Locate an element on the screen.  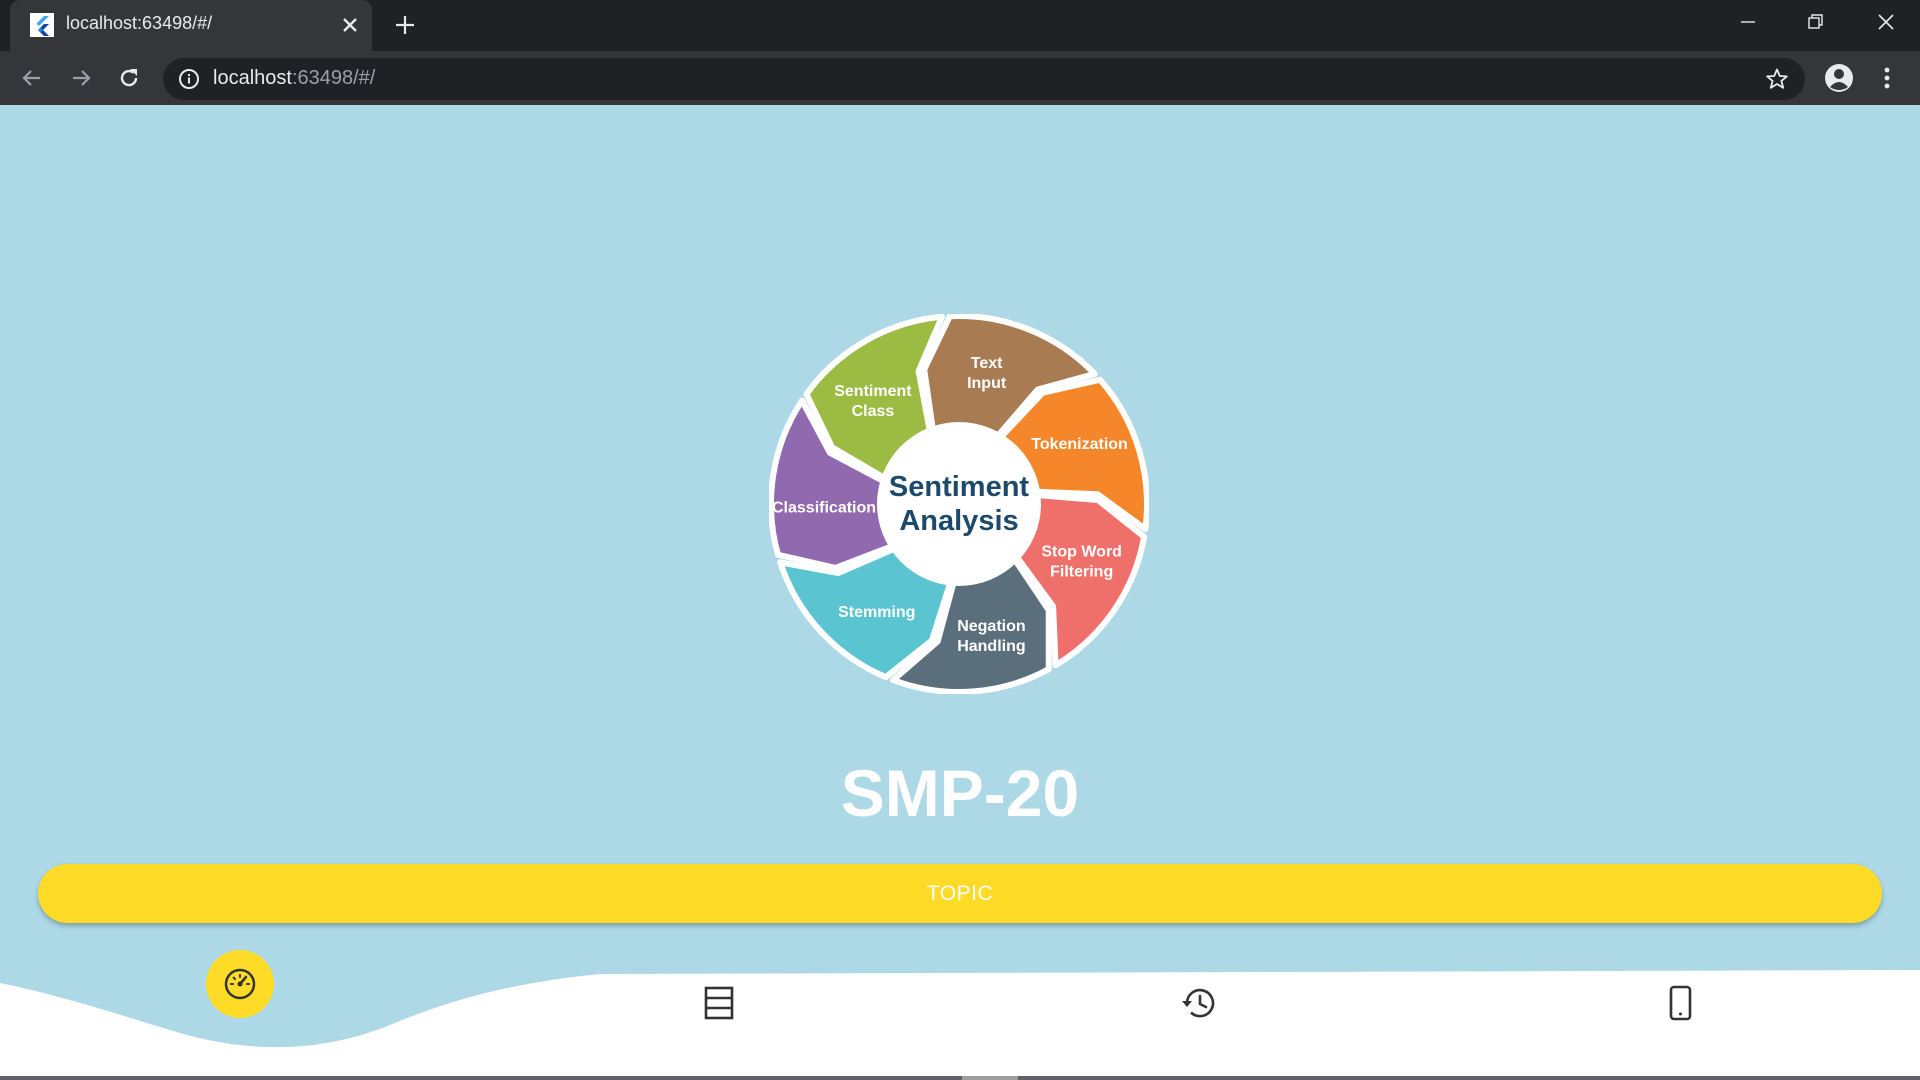
logo-center-line1: Sentiment is located at coordinates (959, 487).